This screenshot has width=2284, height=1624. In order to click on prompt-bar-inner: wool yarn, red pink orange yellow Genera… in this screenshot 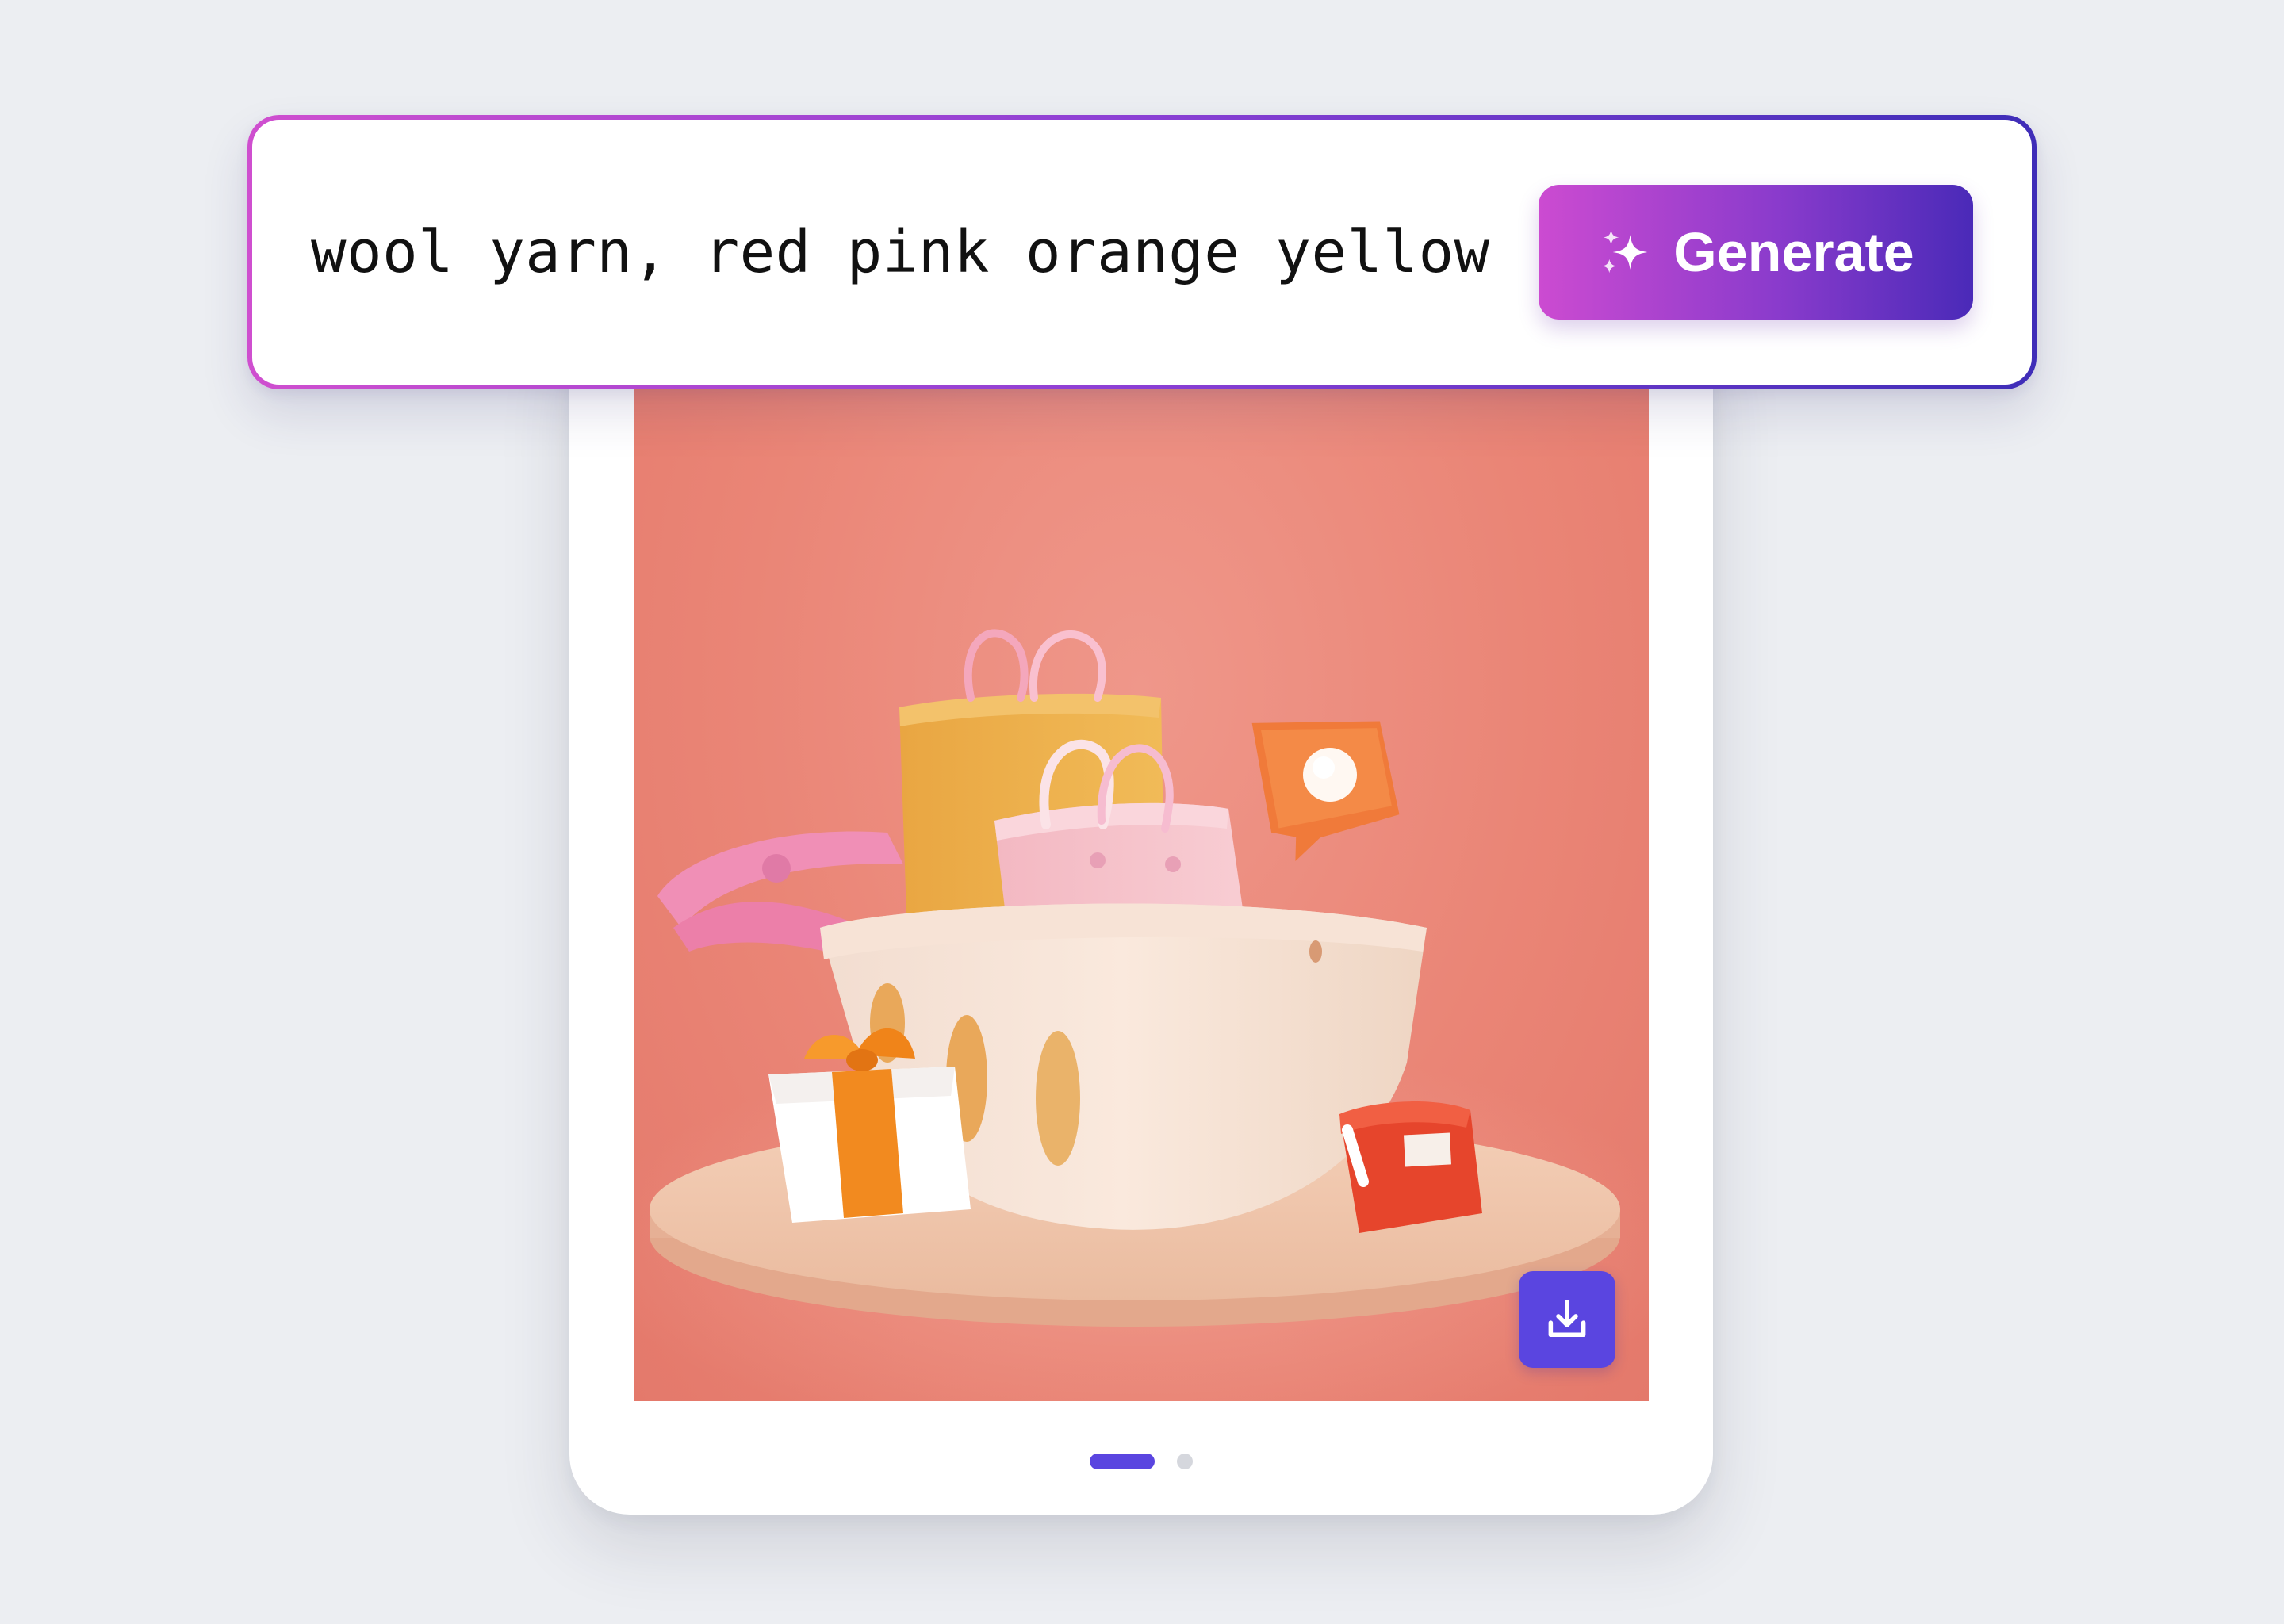, I will do `click(1142, 253)`.